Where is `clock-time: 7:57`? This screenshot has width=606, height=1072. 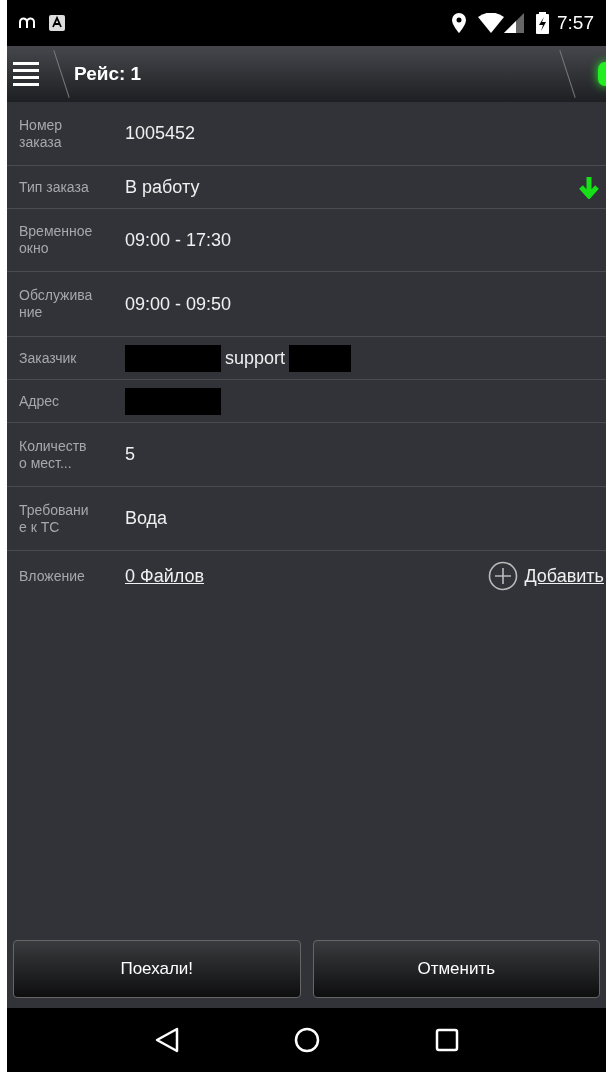 clock-time: 7:57 is located at coordinates (575, 22).